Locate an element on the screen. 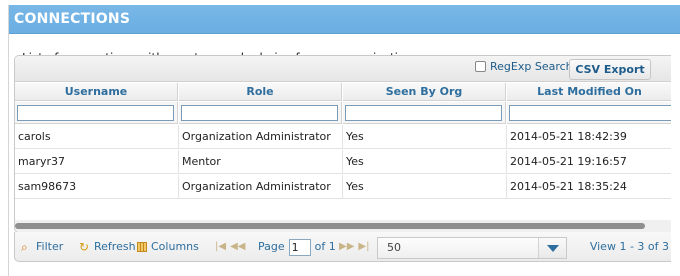  rows-per-page-dropdown-button is located at coordinates (552, 248).